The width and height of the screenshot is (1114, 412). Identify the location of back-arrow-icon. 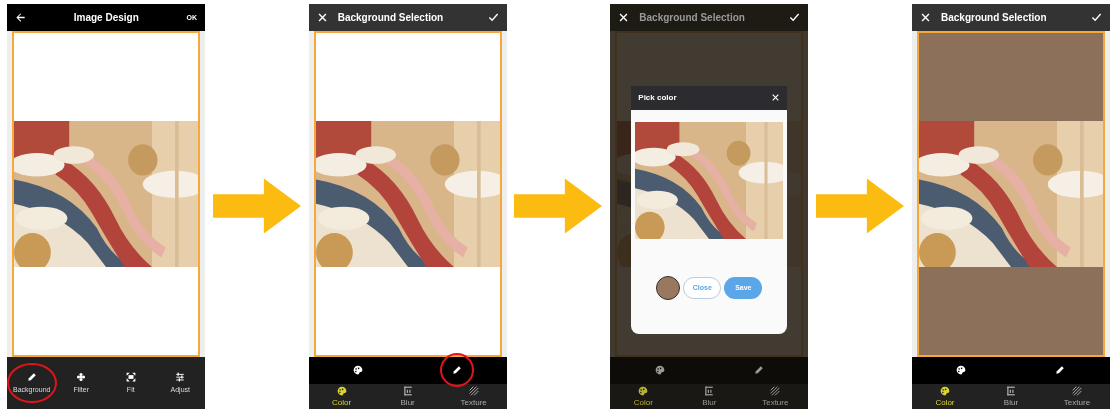
(20, 17).